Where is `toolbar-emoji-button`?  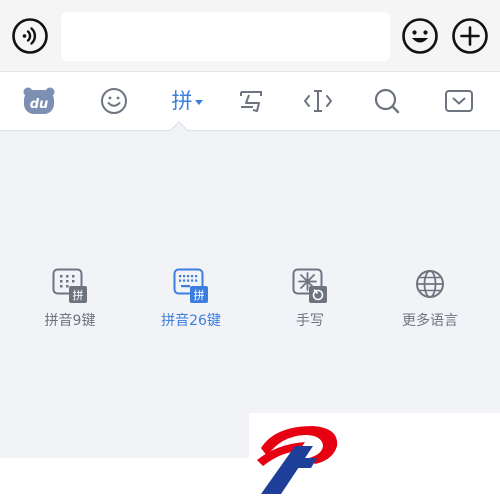
toolbar-emoji-button is located at coordinates (114, 101).